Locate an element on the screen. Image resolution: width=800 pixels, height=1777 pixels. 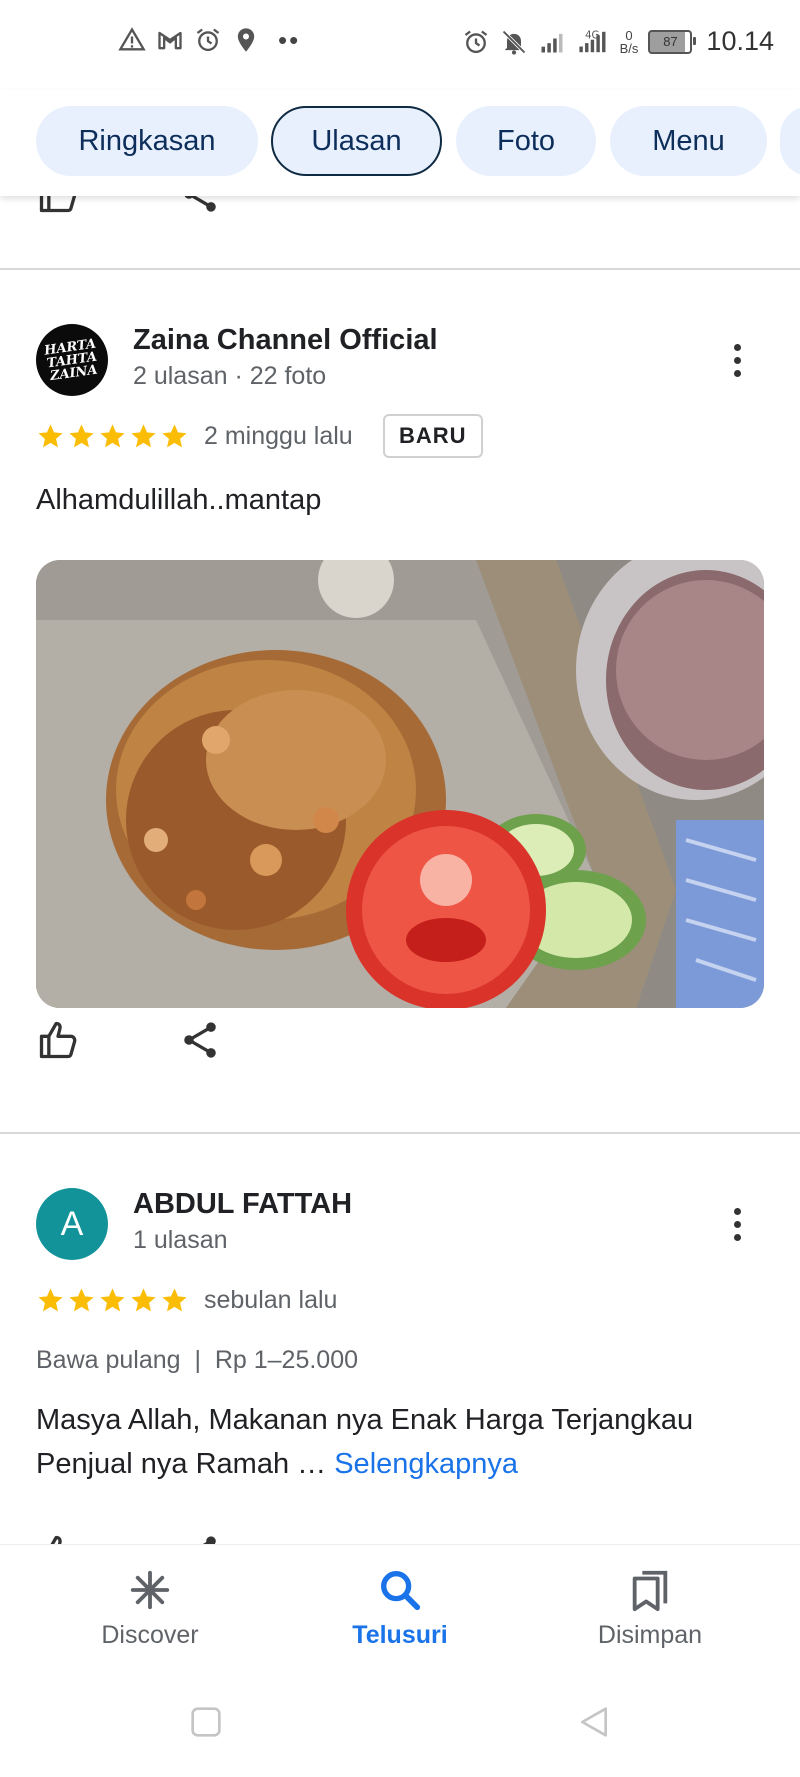
avatar: A is located at coordinates (72, 1224).